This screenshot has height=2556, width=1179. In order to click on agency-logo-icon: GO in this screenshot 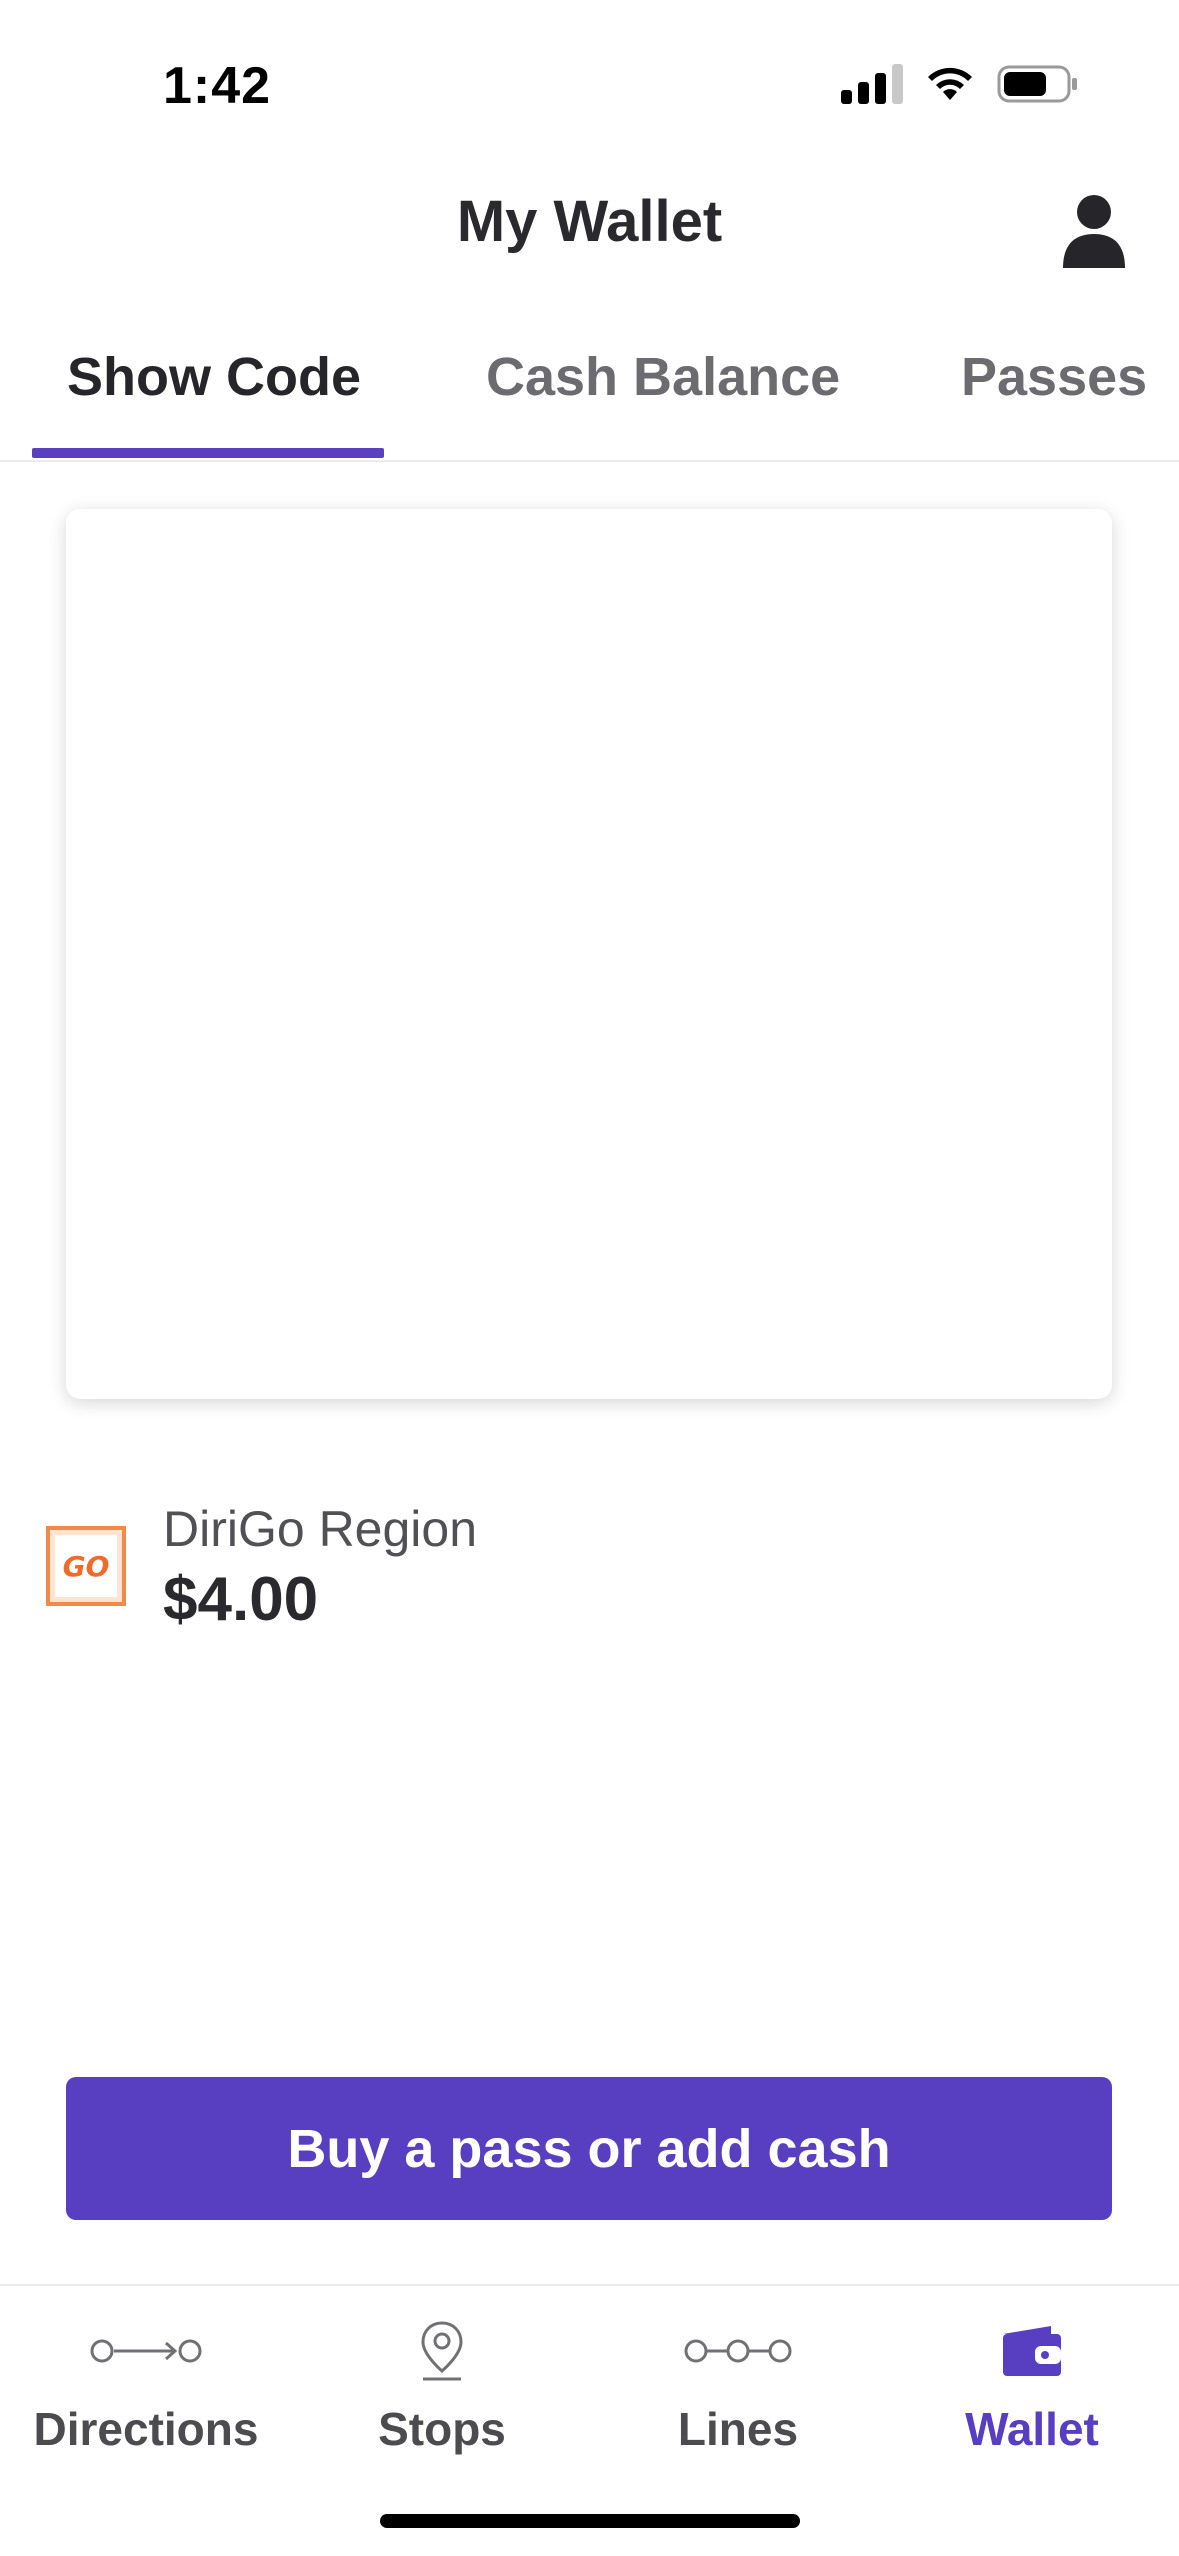, I will do `click(86, 1566)`.